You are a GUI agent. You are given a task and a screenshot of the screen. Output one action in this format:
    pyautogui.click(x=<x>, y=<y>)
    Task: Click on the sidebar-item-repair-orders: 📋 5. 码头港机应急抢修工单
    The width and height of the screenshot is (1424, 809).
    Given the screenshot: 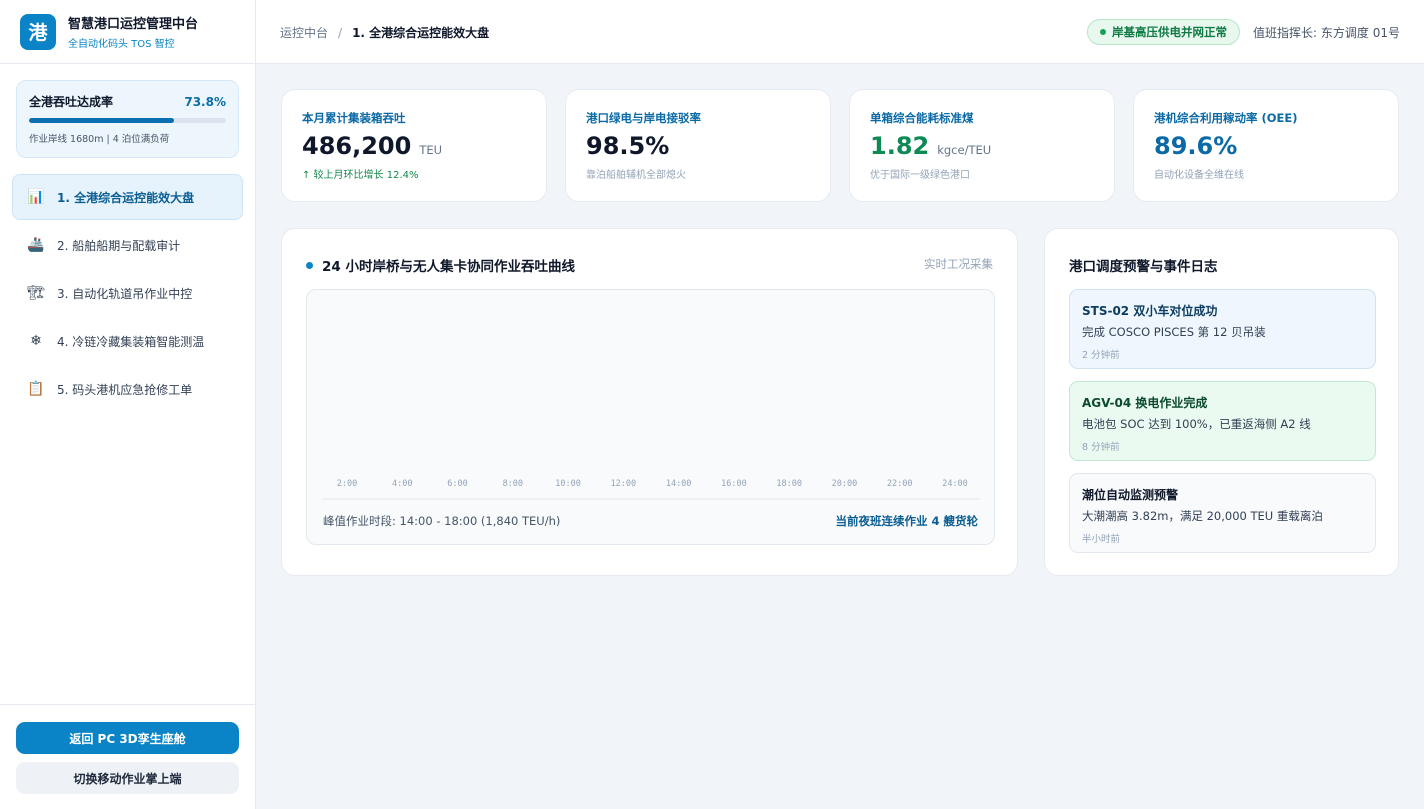 What is the action you would take?
    pyautogui.click(x=127, y=389)
    